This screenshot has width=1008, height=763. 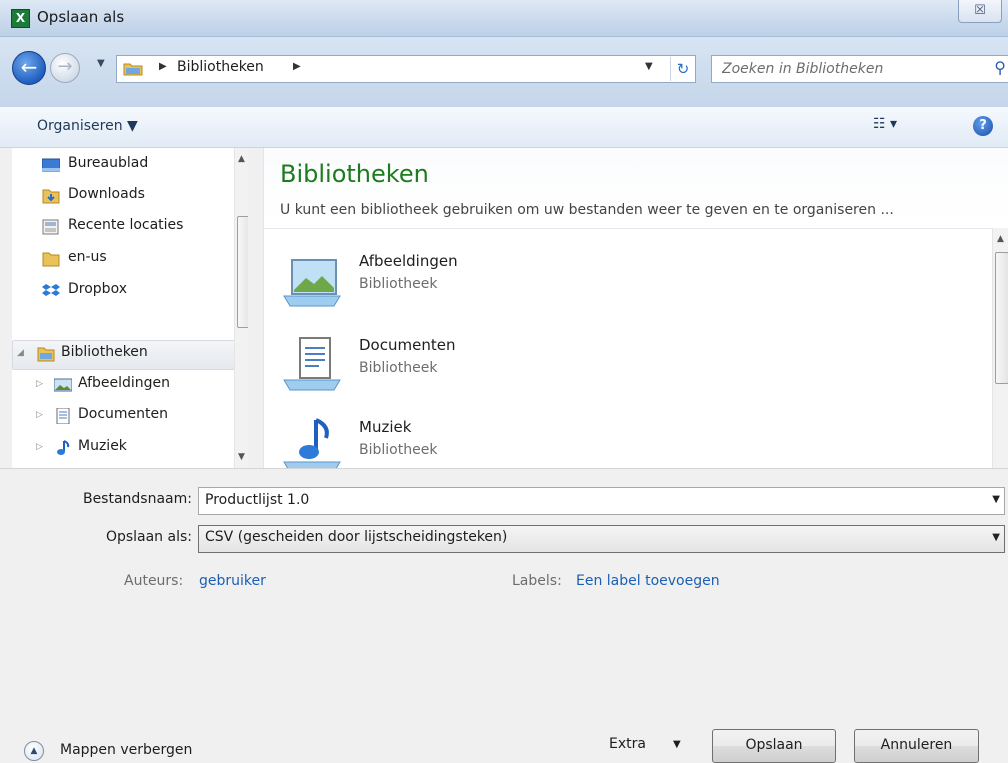 I want to click on tags-value: Een label toevoegen, so click(x=648, y=581).